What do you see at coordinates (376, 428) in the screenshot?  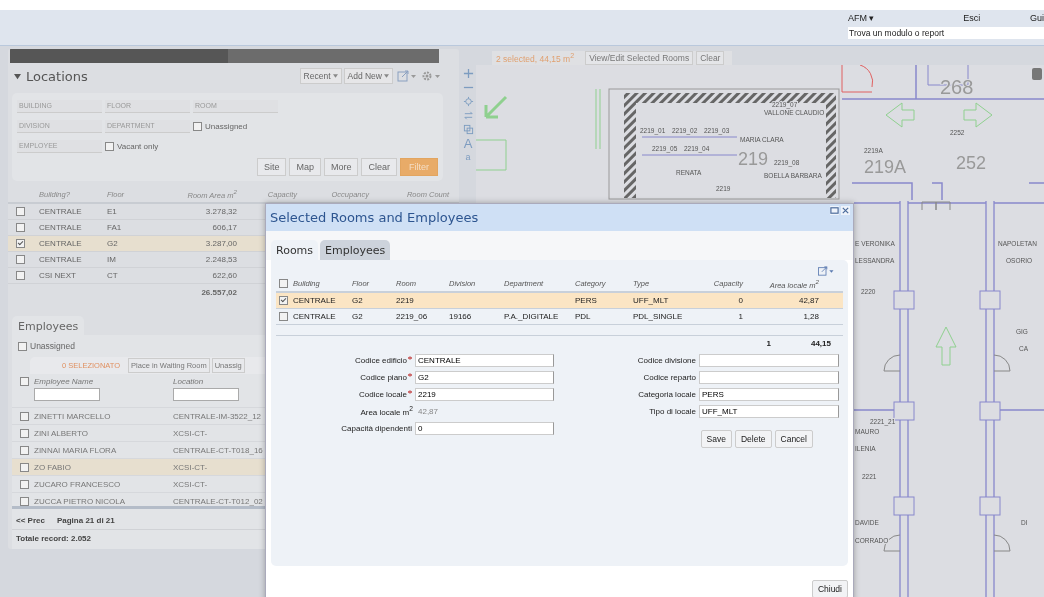 I see `field-label: Capacità dipendenti` at bounding box center [376, 428].